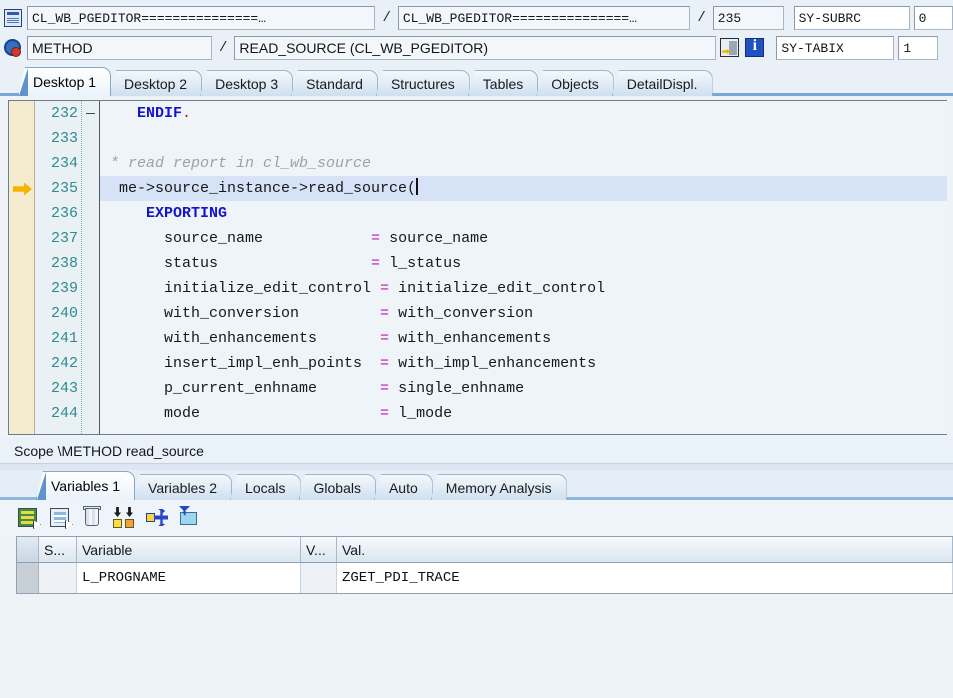 This screenshot has height=698, width=953. I want to click on tab-memory-analysis: Memory Analysis, so click(498, 487).